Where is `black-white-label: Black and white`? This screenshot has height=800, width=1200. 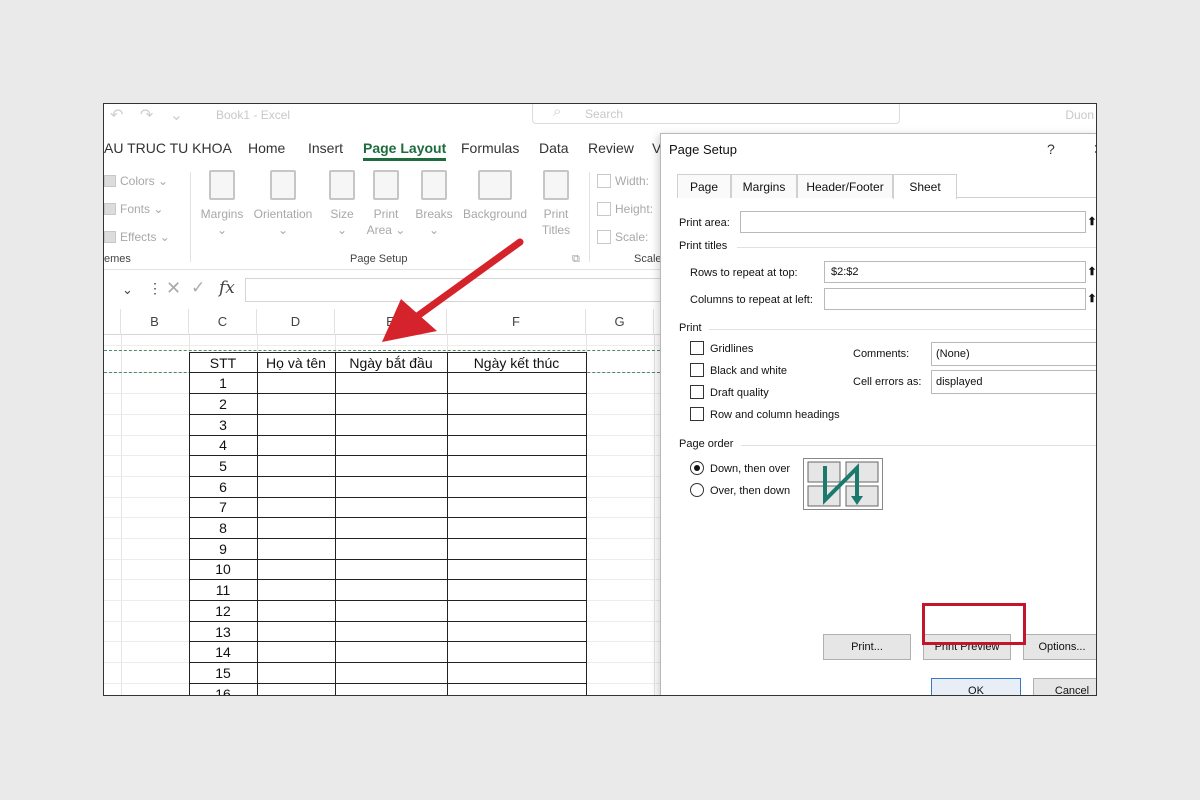
black-white-label: Black and white is located at coordinates (749, 371).